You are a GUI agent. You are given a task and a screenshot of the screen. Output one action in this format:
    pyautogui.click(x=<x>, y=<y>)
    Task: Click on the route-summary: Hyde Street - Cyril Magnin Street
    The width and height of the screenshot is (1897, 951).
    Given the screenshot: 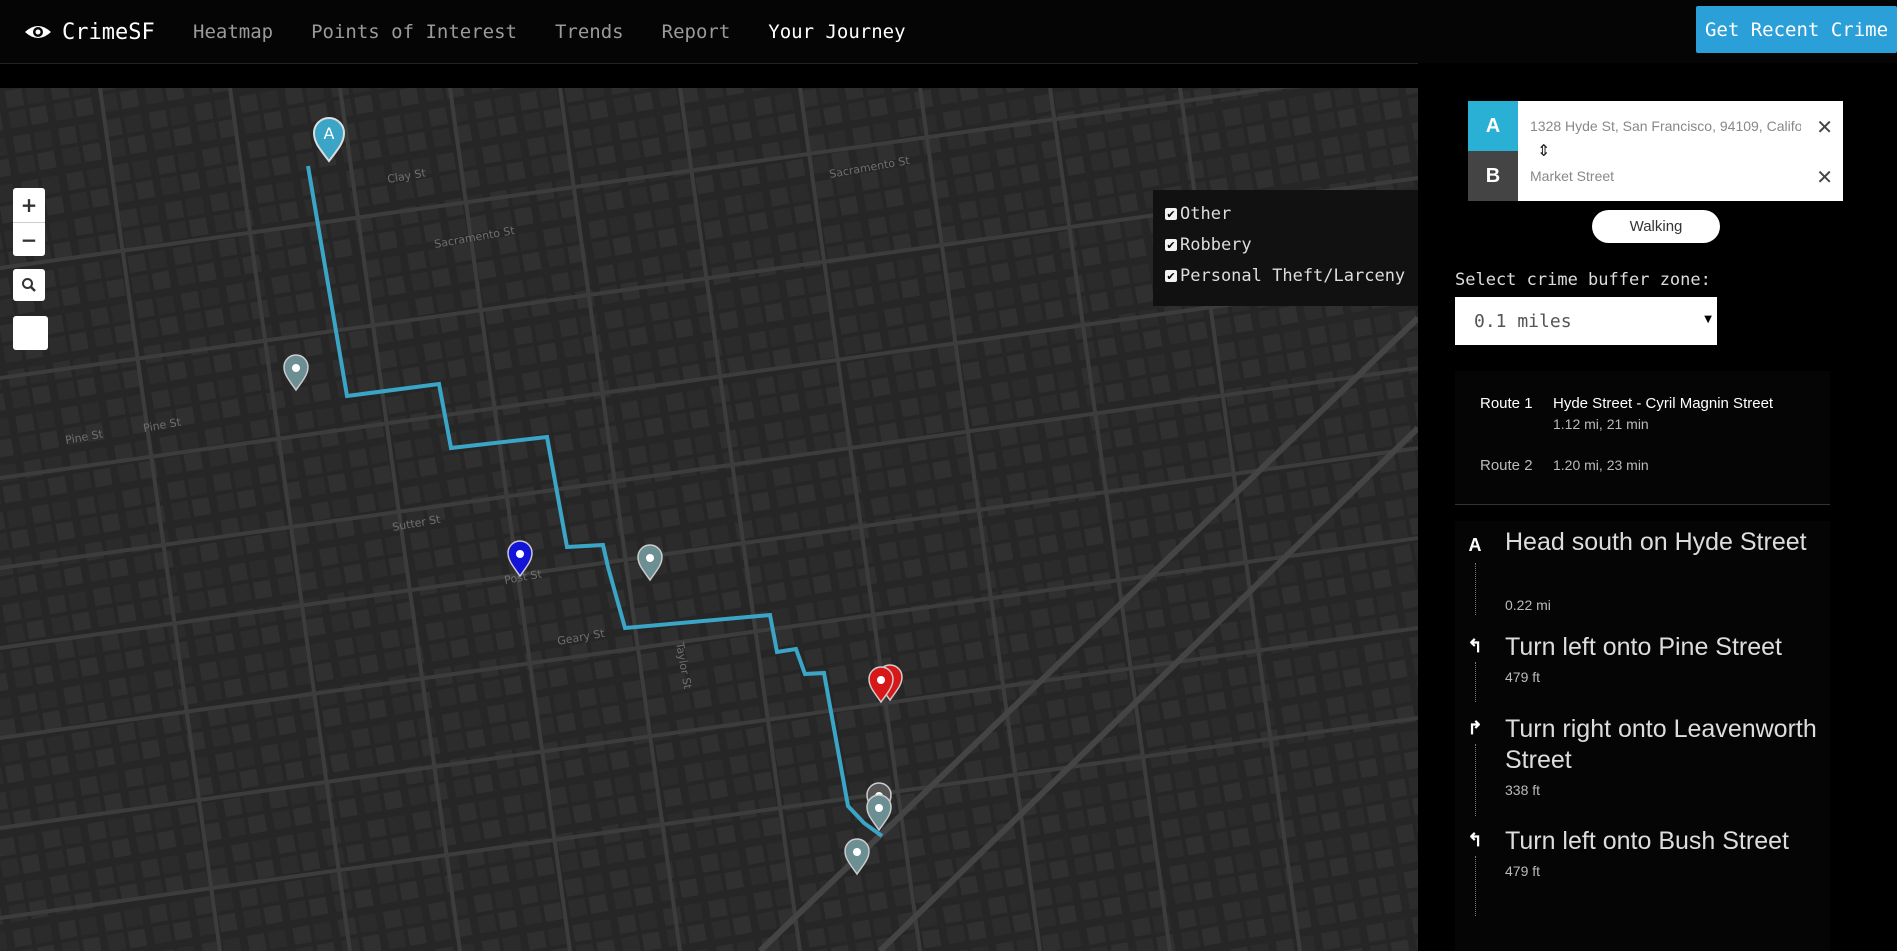 What is the action you would take?
    pyautogui.click(x=1663, y=403)
    